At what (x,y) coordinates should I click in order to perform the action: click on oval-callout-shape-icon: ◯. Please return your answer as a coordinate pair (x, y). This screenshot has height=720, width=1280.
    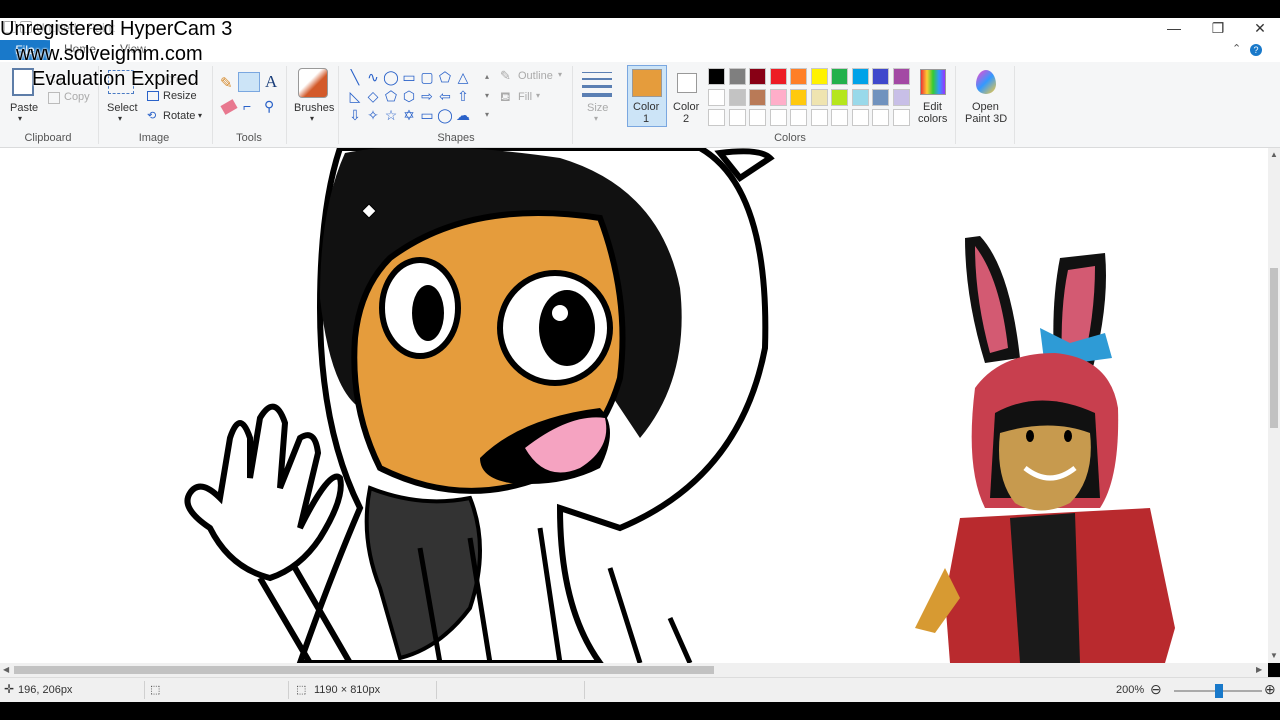
    Looking at the image, I should click on (445, 115).